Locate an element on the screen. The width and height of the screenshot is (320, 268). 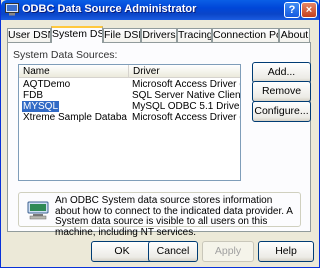
remove-button: Remove is located at coordinates (281, 91).